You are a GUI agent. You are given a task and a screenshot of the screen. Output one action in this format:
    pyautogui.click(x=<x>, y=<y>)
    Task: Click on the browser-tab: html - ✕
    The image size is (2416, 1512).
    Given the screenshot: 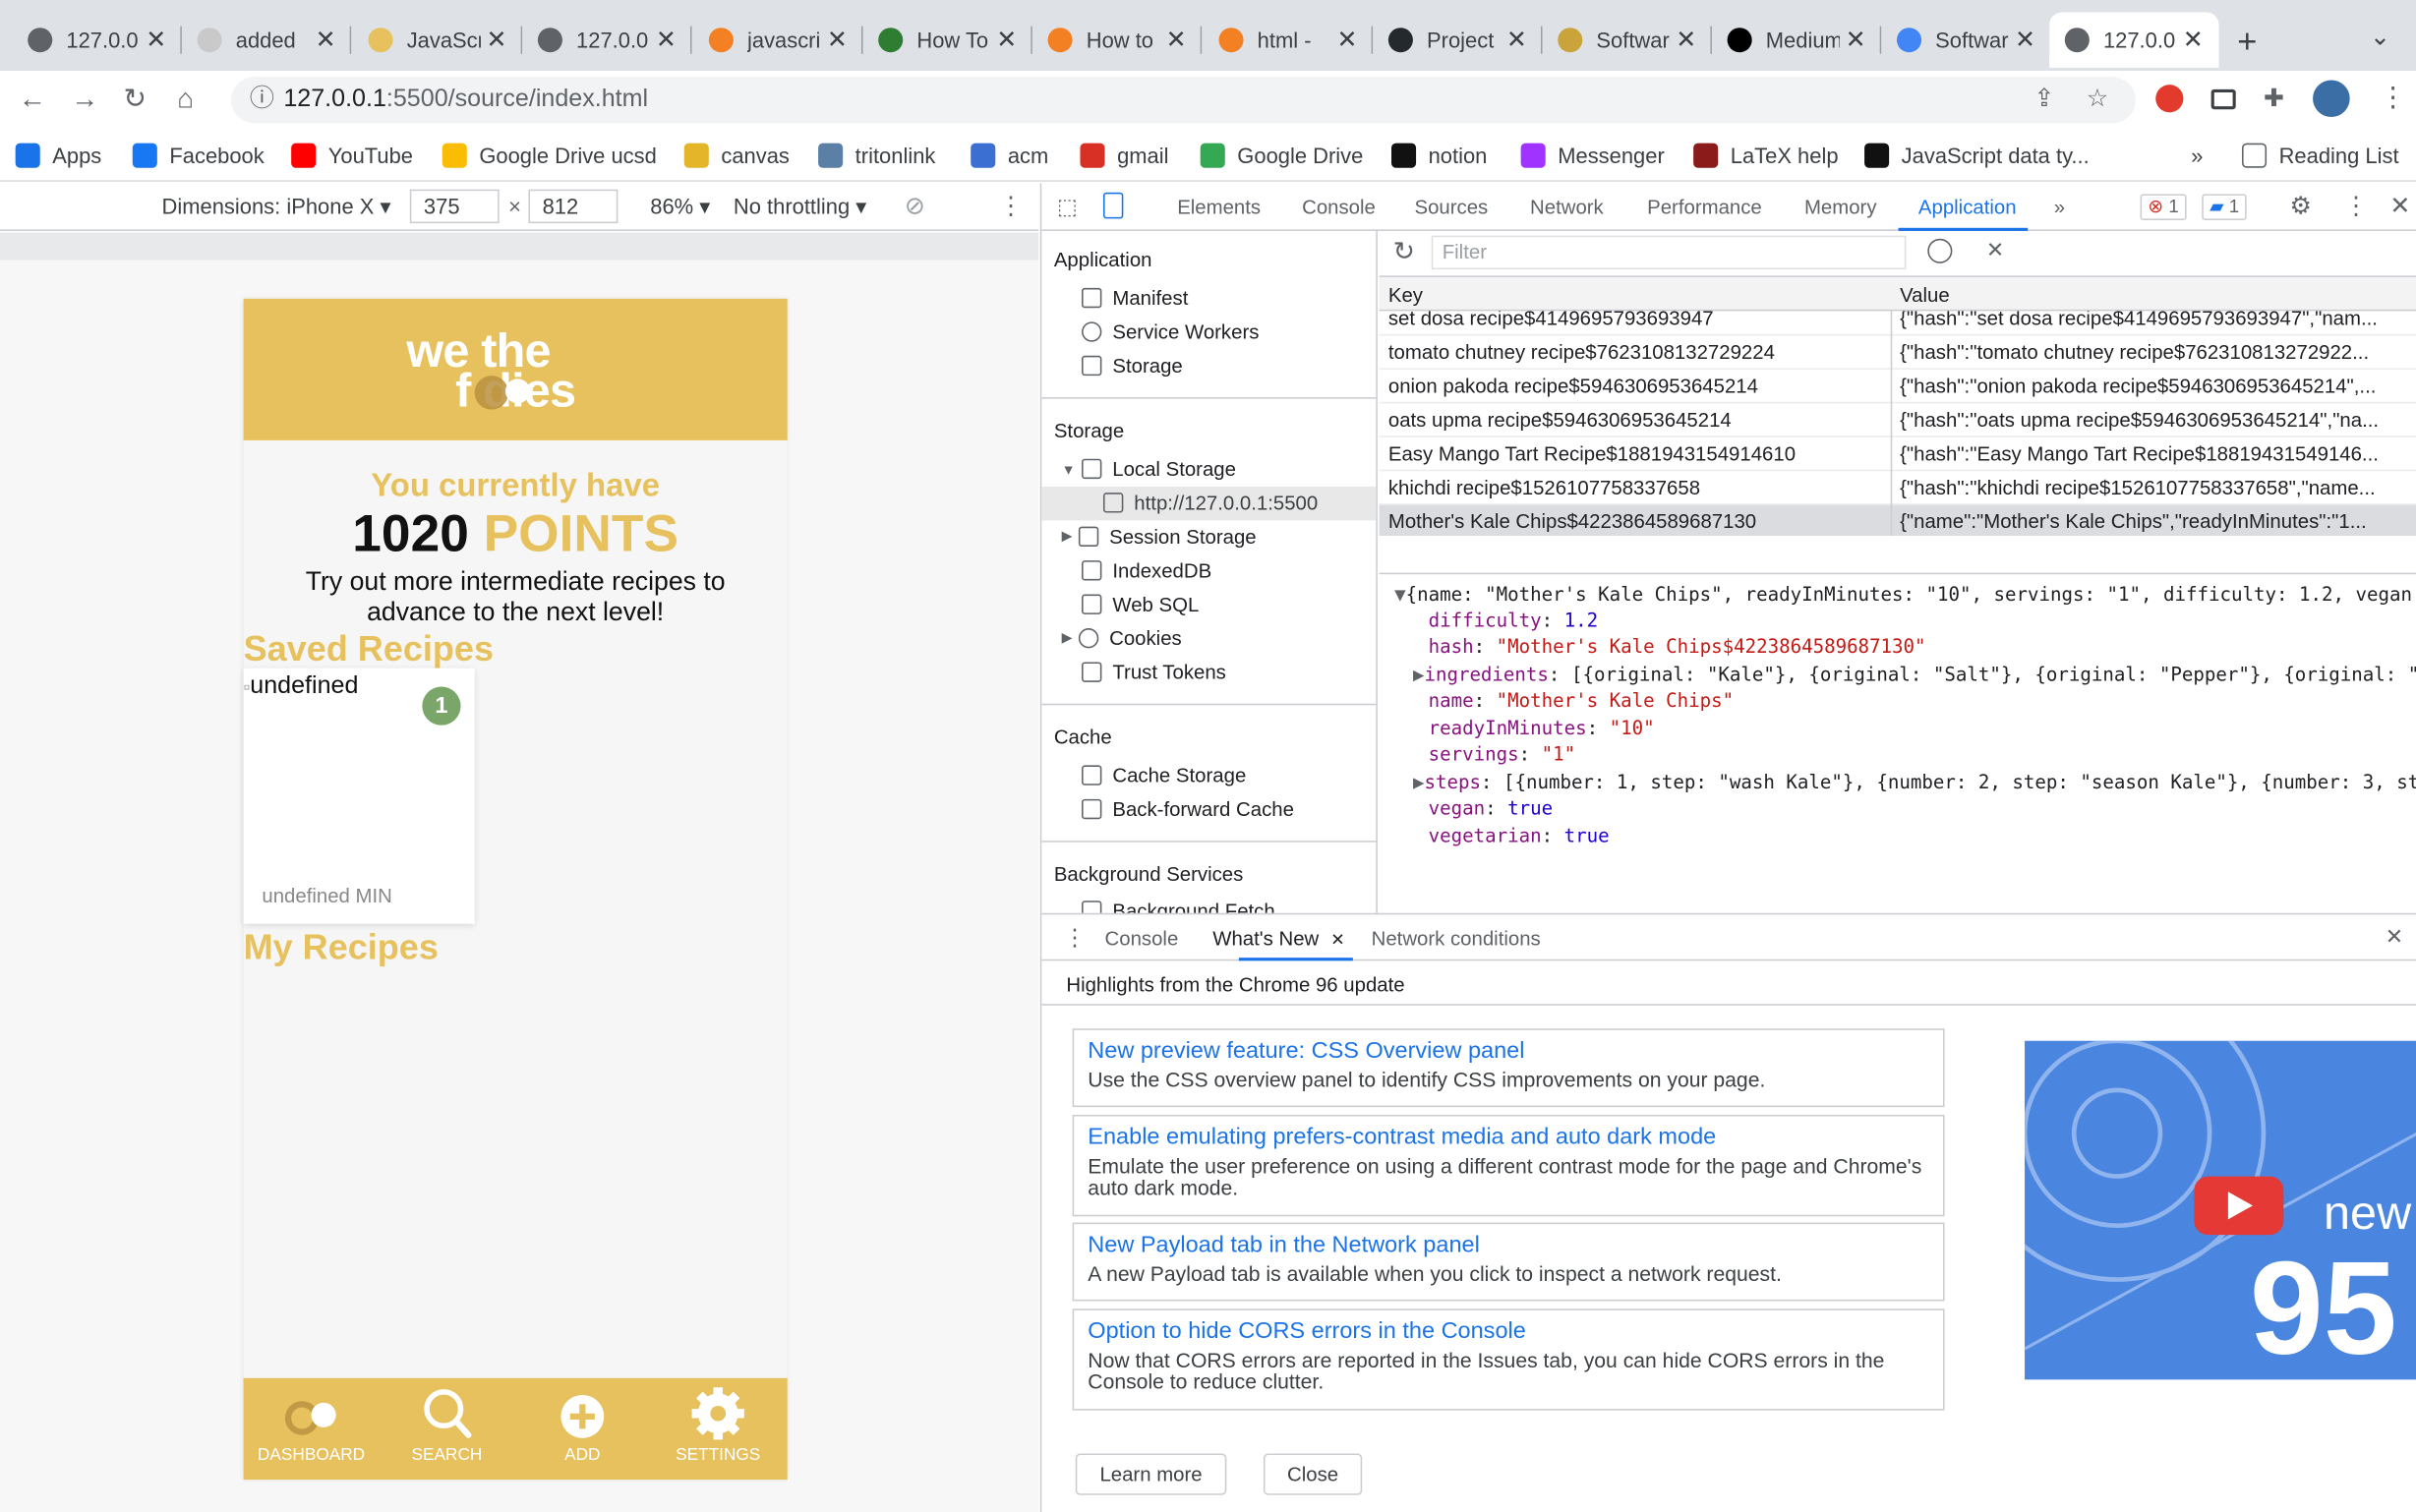 What is the action you would take?
    pyautogui.click(x=1289, y=40)
    